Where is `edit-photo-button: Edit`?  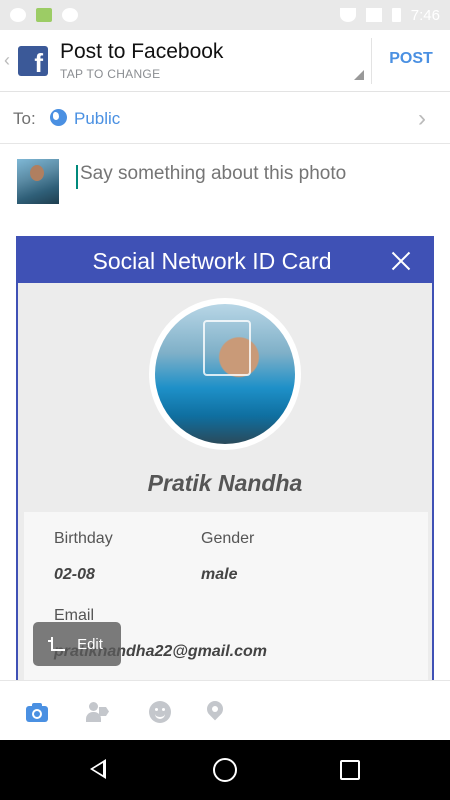 edit-photo-button: Edit is located at coordinates (77, 644).